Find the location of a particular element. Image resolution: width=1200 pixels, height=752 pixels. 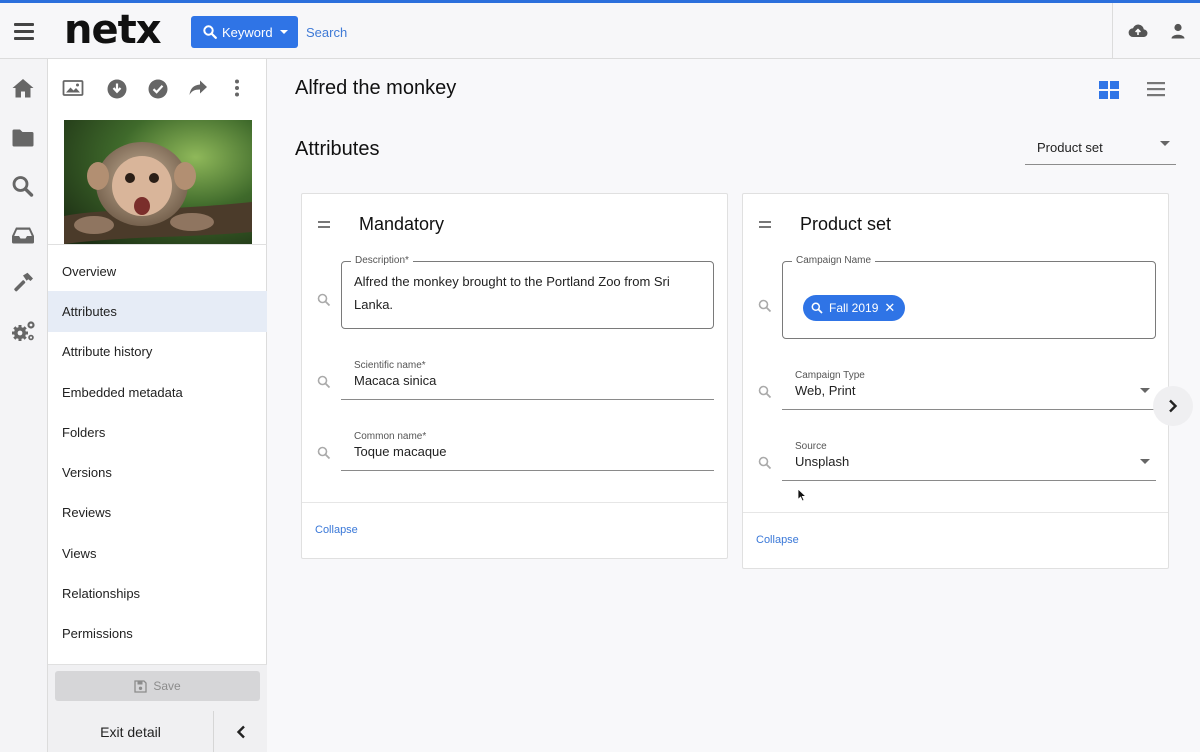

detail-panel-footer: Save Exit detail is located at coordinates (157, 708).